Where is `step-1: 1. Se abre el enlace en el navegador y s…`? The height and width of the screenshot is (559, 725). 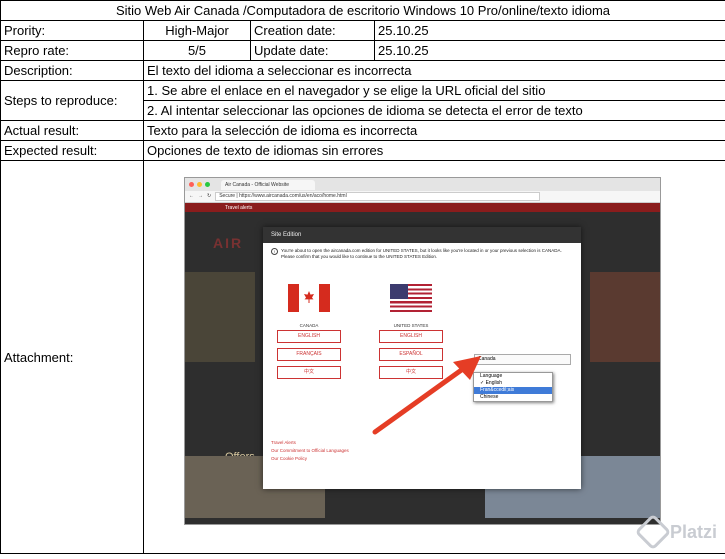
step-1: 1. Se abre el enlace en el navegador y s… is located at coordinates (433, 90).